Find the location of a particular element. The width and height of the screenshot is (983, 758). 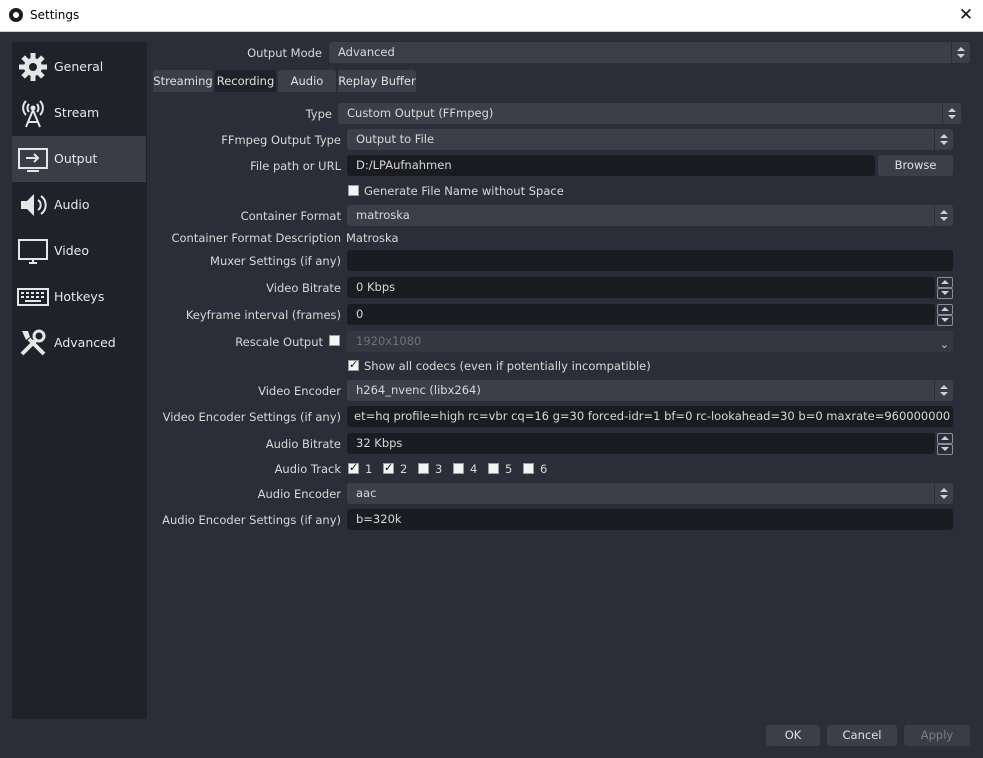

audio-track-4-checkbox is located at coordinates (458, 468).